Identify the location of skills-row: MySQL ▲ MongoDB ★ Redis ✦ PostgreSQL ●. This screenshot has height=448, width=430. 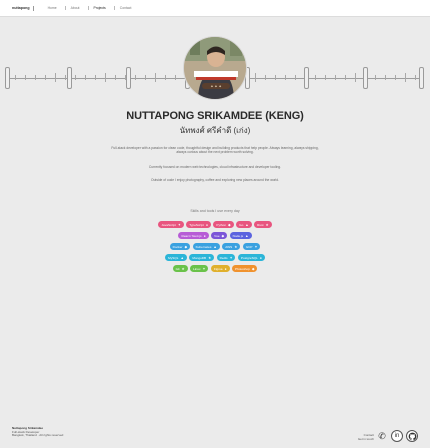
(215, 257).